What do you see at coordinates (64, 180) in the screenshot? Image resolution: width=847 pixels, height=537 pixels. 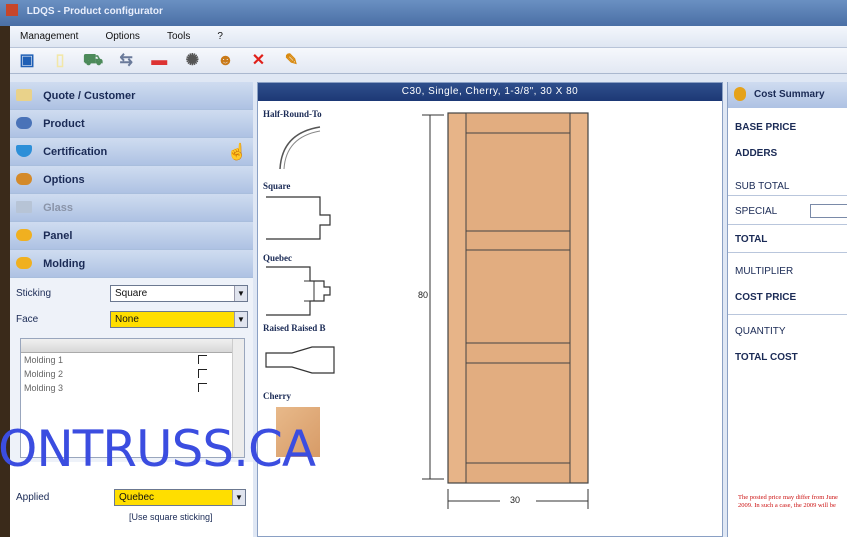 I see `section-label: Options` at bounding box center [64, 180].